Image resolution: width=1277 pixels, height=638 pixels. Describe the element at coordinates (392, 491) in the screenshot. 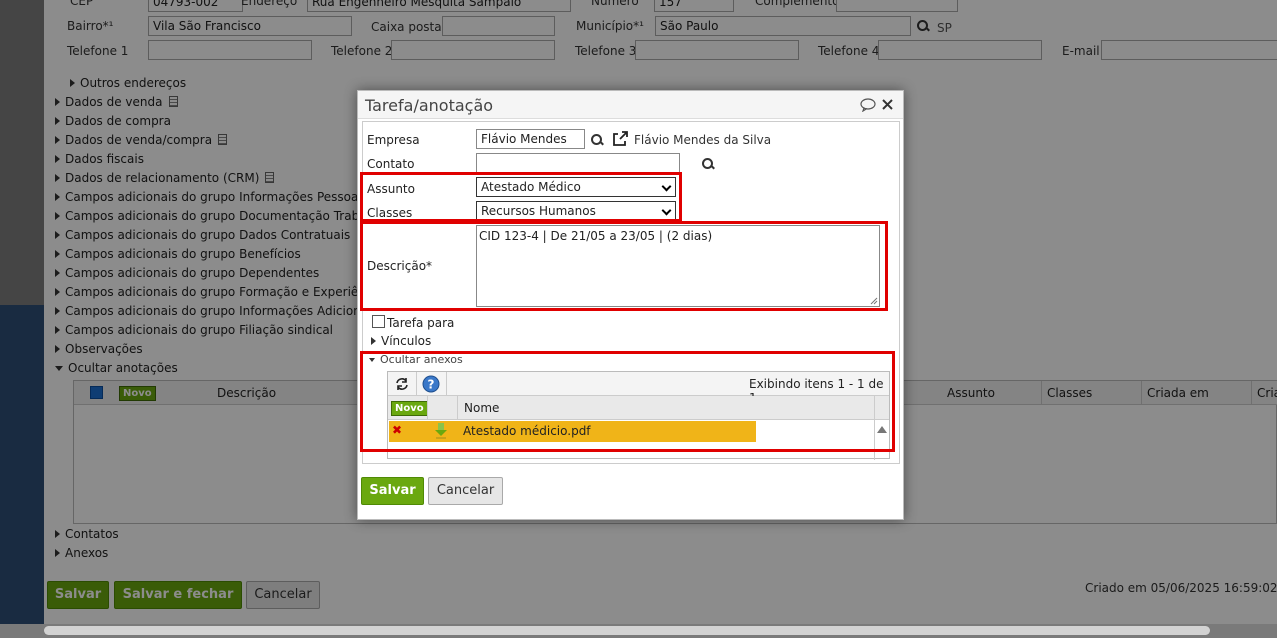

I see `dialog-save-button: Salvar` at that location.